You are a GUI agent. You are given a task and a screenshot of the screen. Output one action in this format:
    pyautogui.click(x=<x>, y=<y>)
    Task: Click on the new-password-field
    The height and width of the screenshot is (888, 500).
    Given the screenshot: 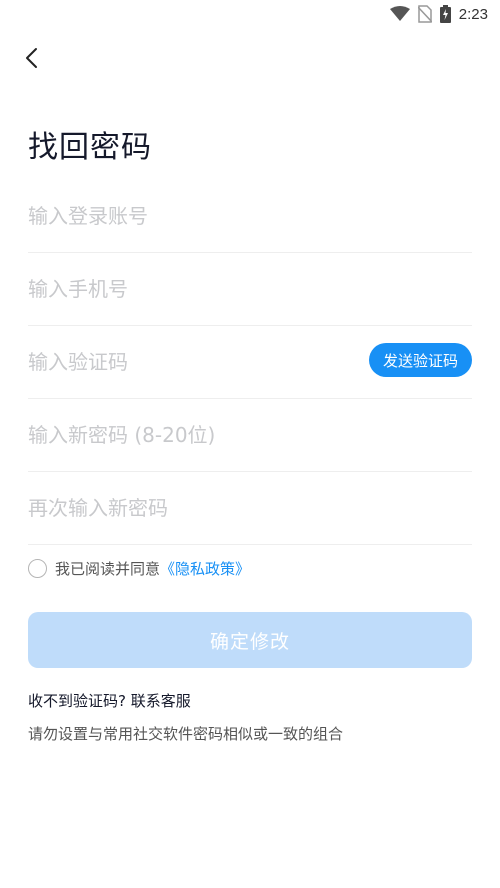 What is the action you would take?
    pyautogui.click(x=250, y=435)
    